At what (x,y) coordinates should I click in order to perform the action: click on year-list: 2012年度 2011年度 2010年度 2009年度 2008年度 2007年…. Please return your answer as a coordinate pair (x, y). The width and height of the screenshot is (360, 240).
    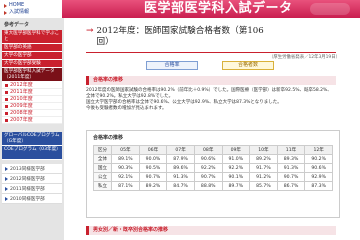
    Looking at the image, I should click on (32, 103).